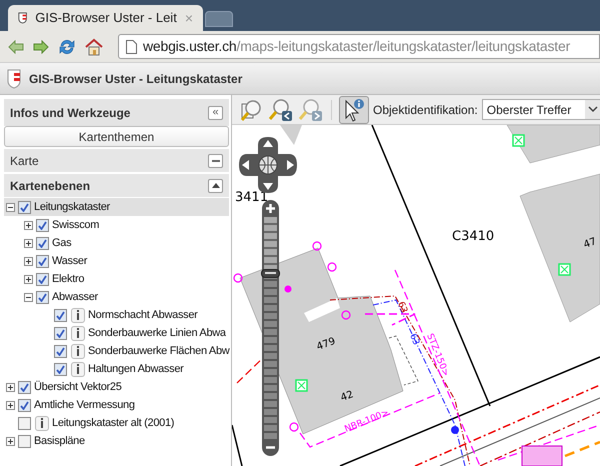 This screenshot has width=600, height=466. What do you see at coordinates (75, 297) in the screenshot?
I see `layer-label: Abwasser` at bounding box center [75, 297].